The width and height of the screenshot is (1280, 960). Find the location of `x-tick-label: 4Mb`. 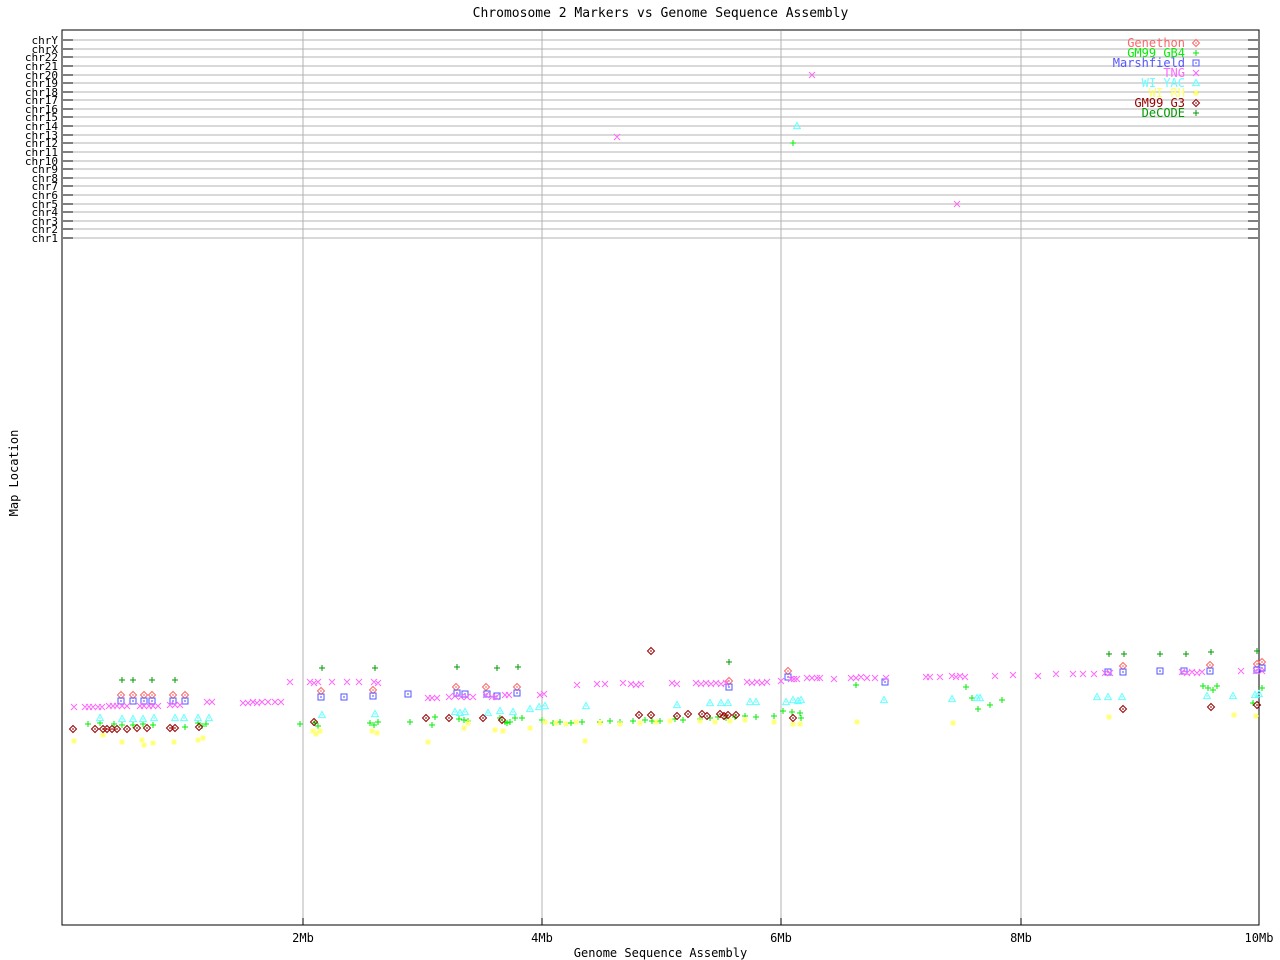

x-tick-label: 4Mb is located at coordinates (542, 938).